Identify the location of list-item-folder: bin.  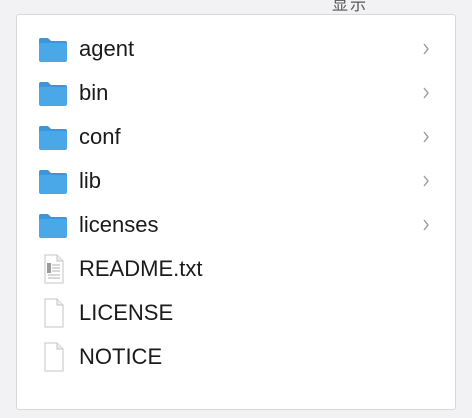
(236, 93).